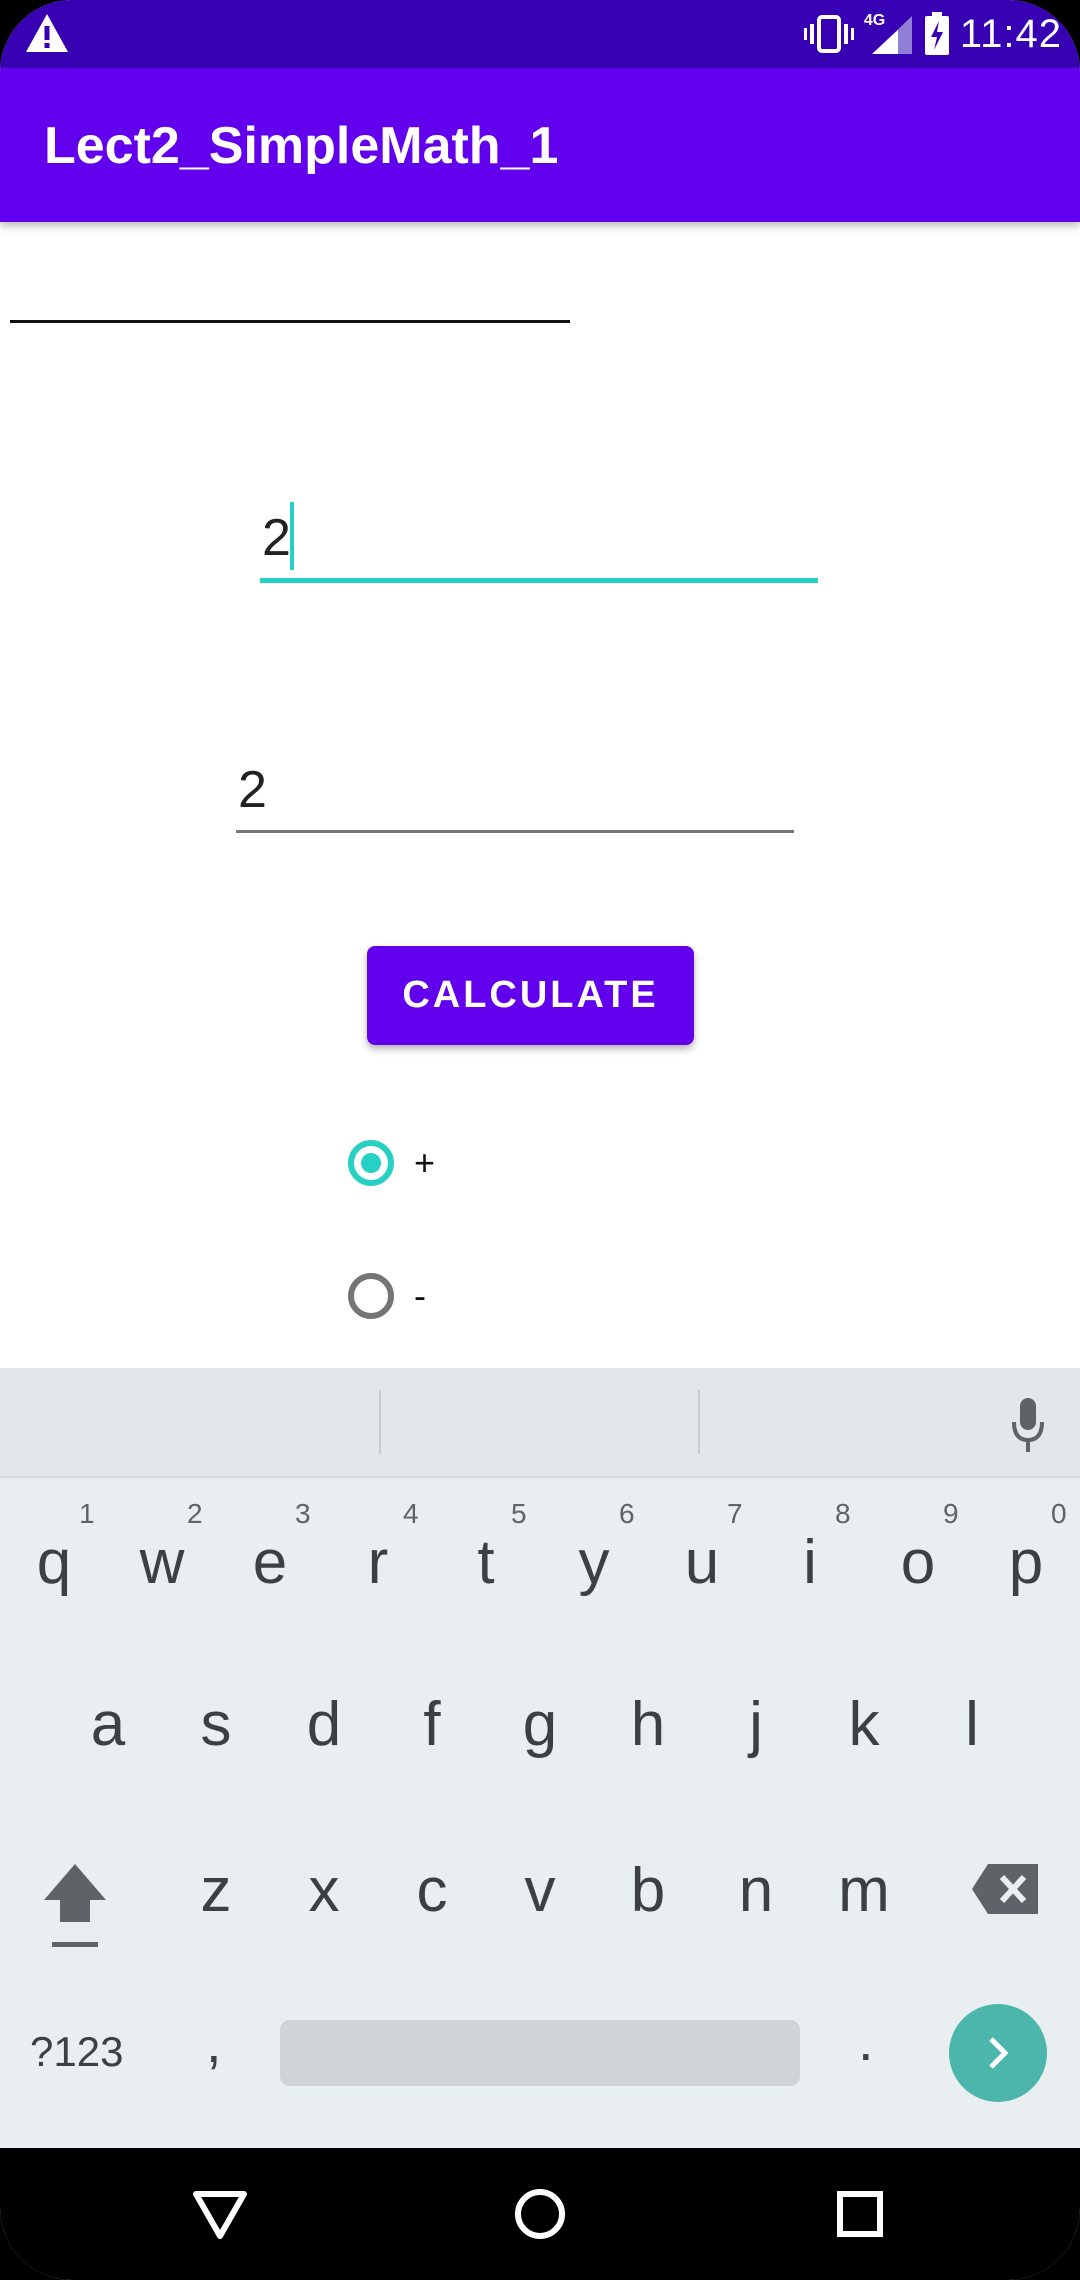 The image size is (1080, 2280). Describe the element at coordinates (324, 1891) in the screenshot. I see `key-x: x` at that location.